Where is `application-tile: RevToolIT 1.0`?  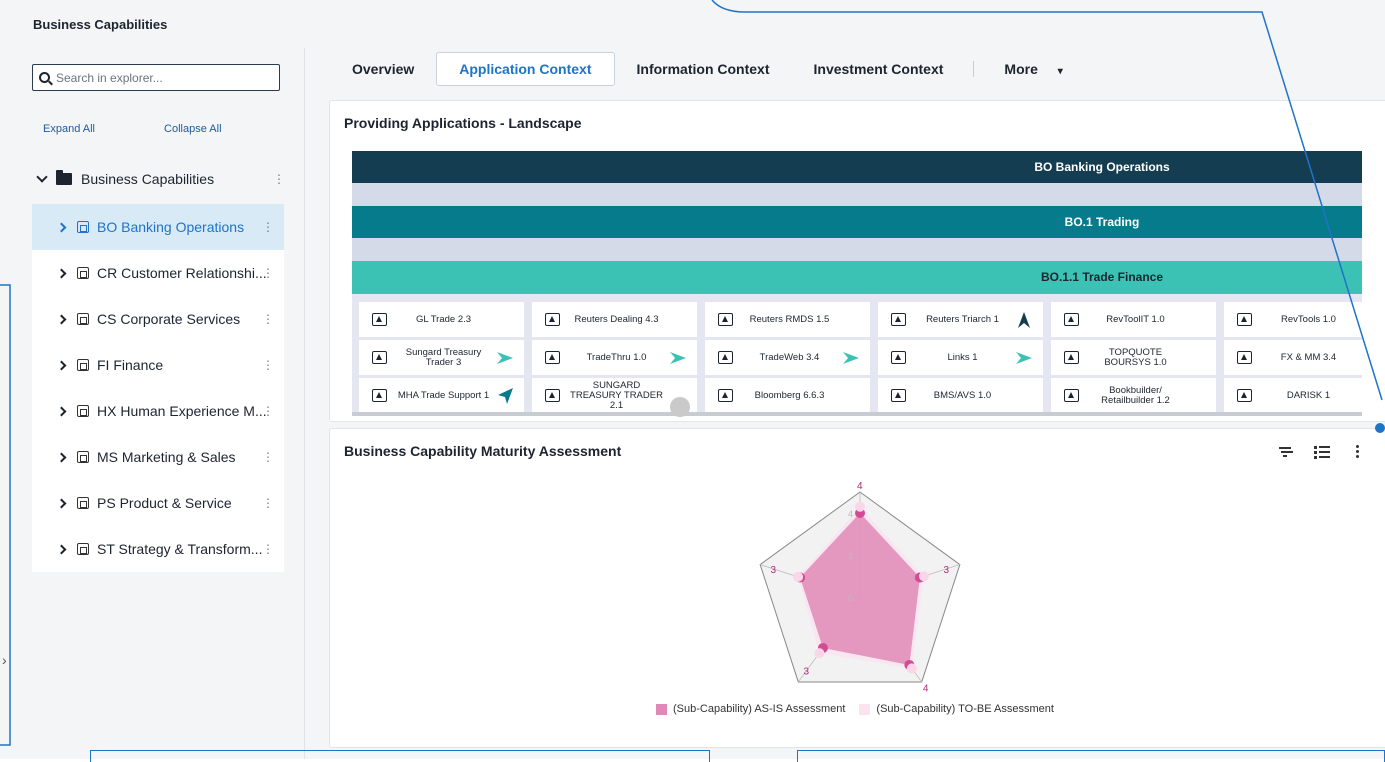
application-tile: RevToolIT 1.0 is located at coordinates (1133, 319).